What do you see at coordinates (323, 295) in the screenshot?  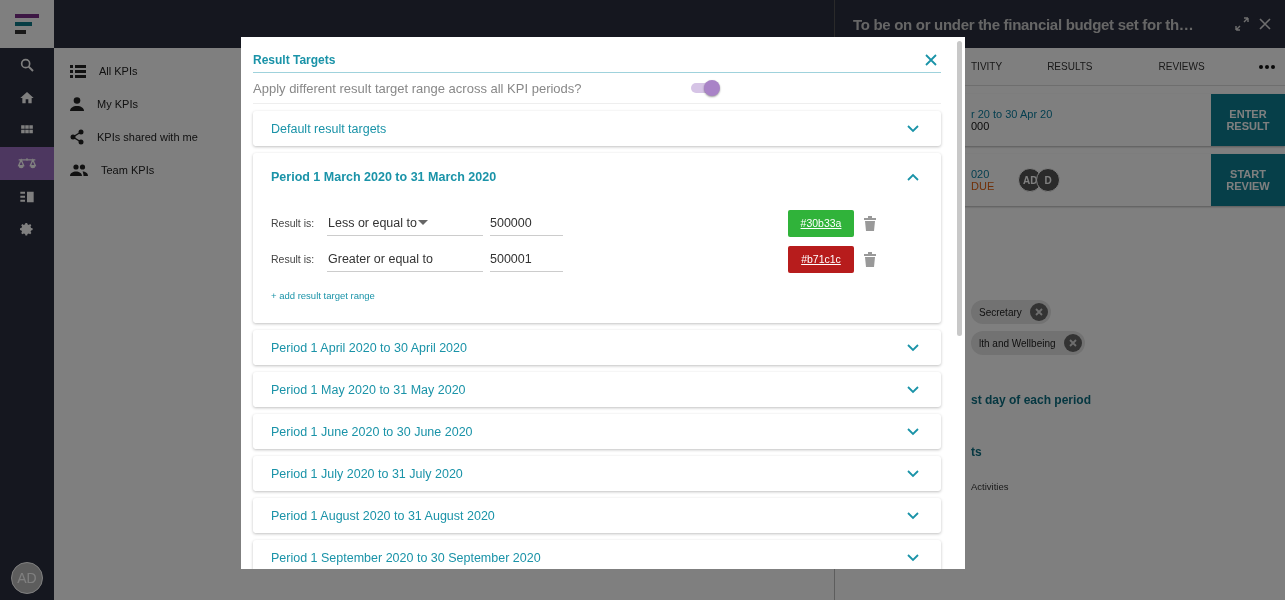 I see `add-range-link: + add result target range` at bounding box center [323, 295].